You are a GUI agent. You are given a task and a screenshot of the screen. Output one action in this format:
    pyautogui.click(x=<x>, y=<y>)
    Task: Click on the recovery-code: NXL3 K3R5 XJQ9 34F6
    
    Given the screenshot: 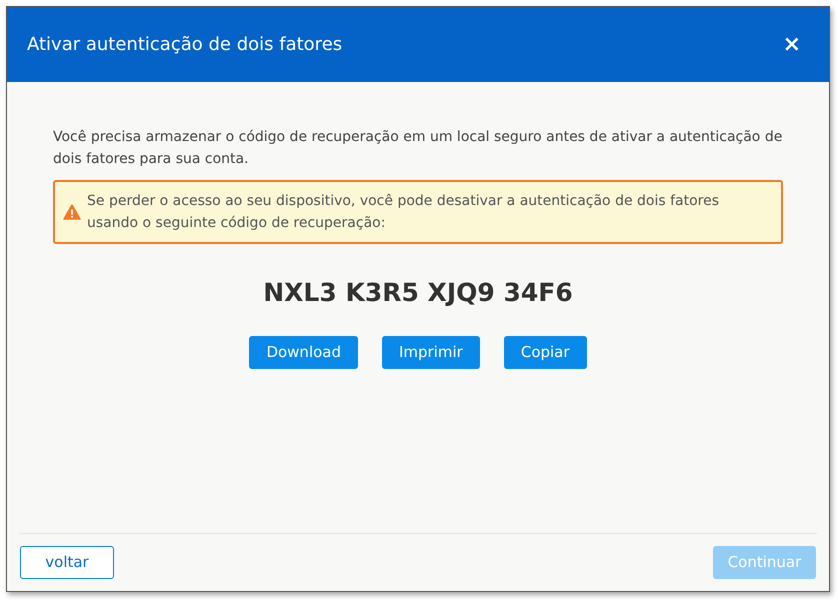 What is the action you would take?
    pyautogui.click(x=418, y=293)
    